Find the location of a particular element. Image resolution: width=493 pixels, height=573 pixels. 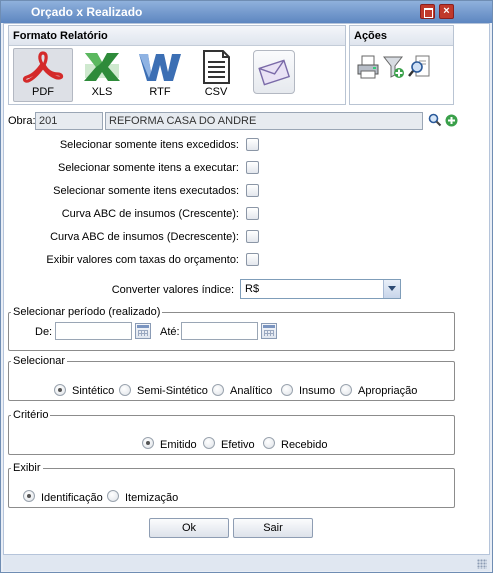

xls-icon is located at coordinates (102, 67).